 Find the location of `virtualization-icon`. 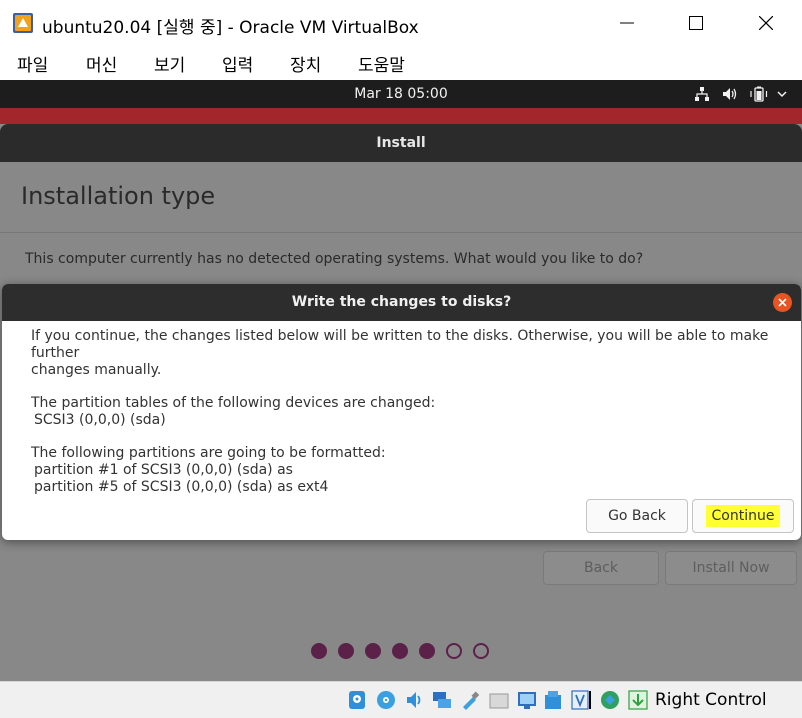

virtualization-icon is located at coordinates (580, 700).